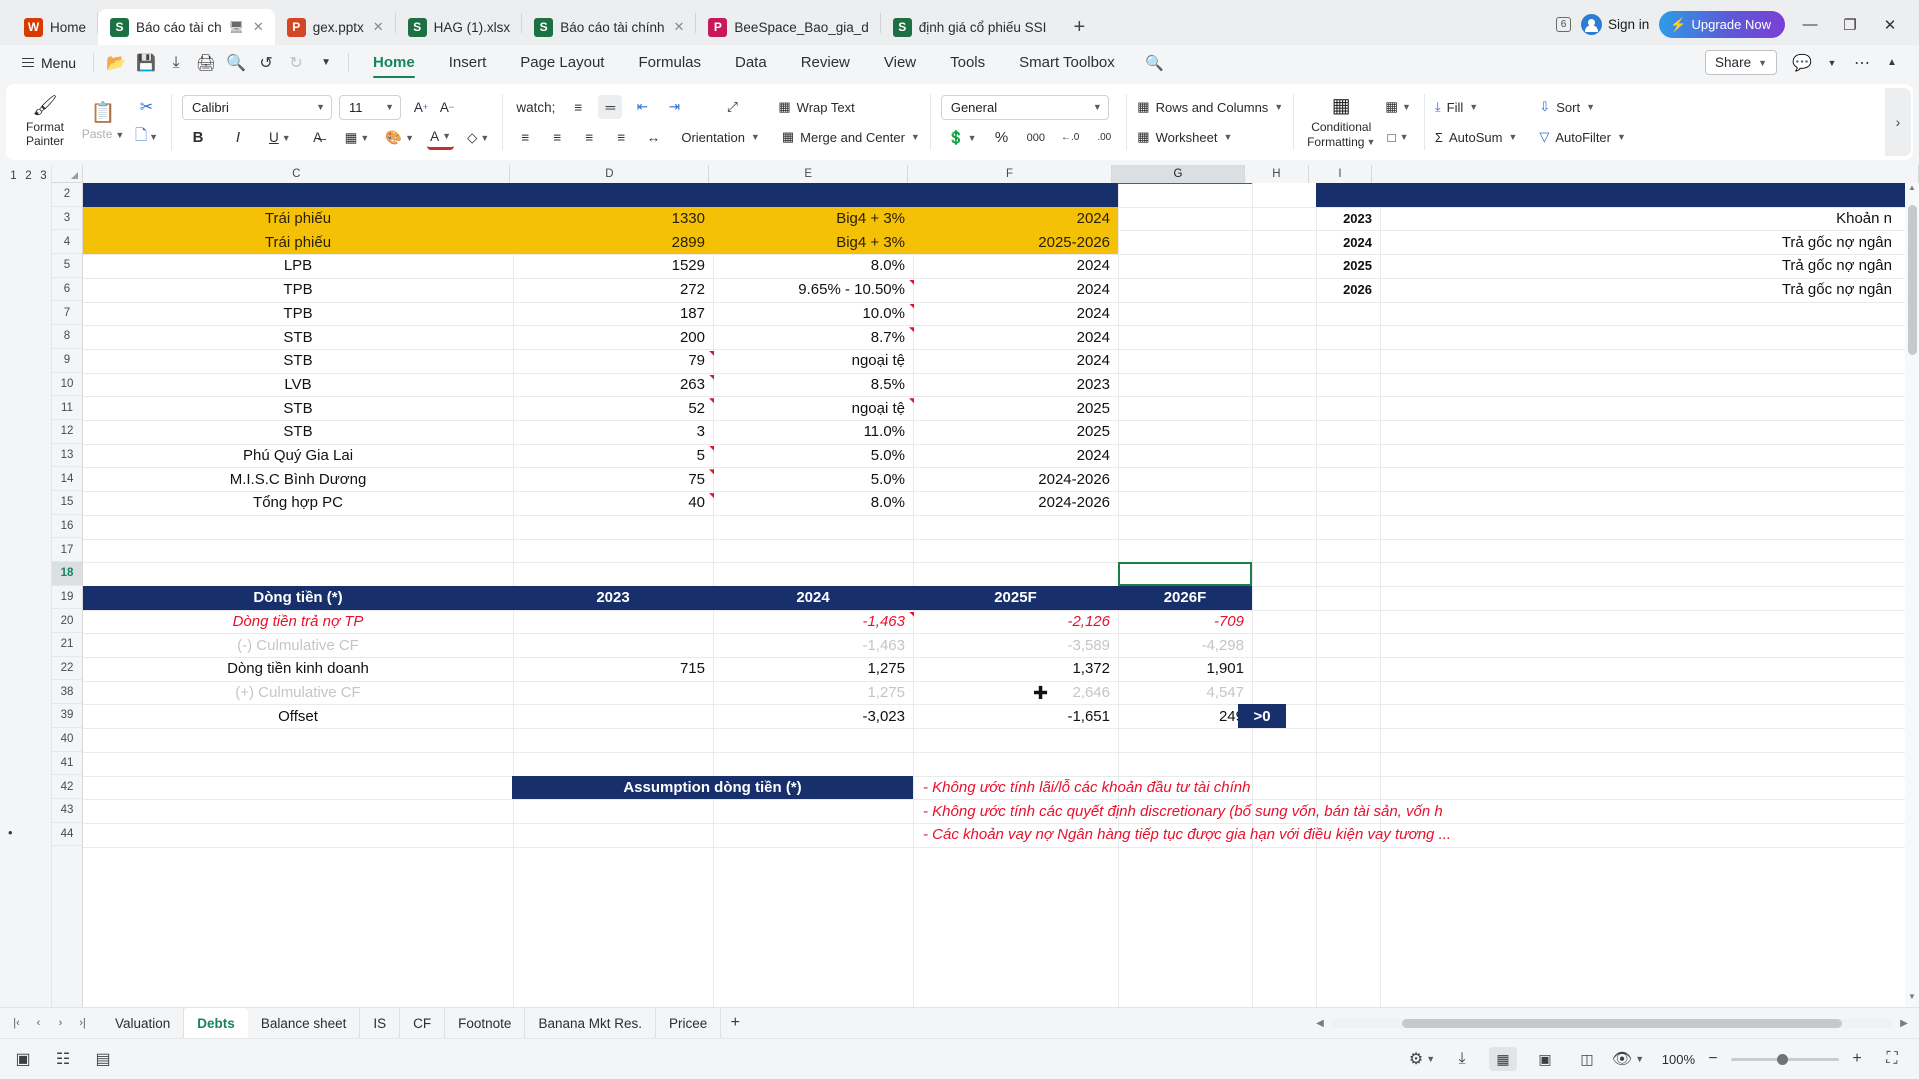 This screenshot has width=1919, height=1079. I want to click on fullscreen-icon: ⛶, so click(1892, 1059).